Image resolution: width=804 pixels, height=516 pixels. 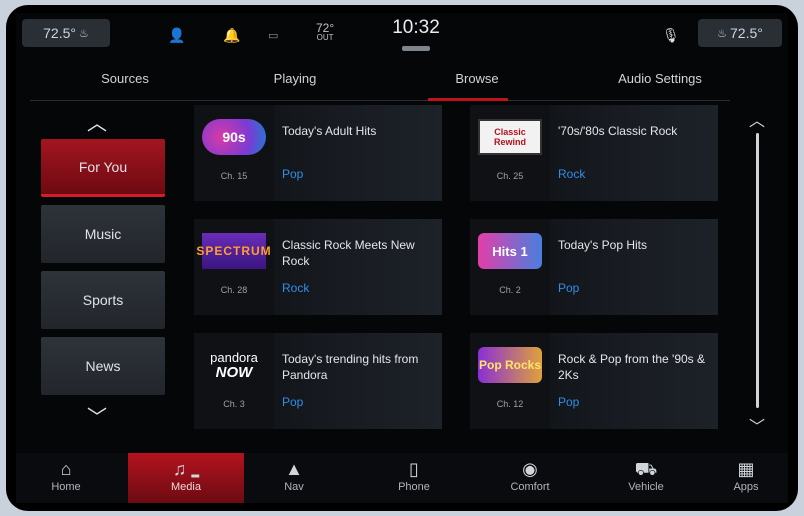 What do you see at coordinates (59, 33) in the screenshot?
I see `driver-temp-value: 72.5°` at bounding box center [59, 33].